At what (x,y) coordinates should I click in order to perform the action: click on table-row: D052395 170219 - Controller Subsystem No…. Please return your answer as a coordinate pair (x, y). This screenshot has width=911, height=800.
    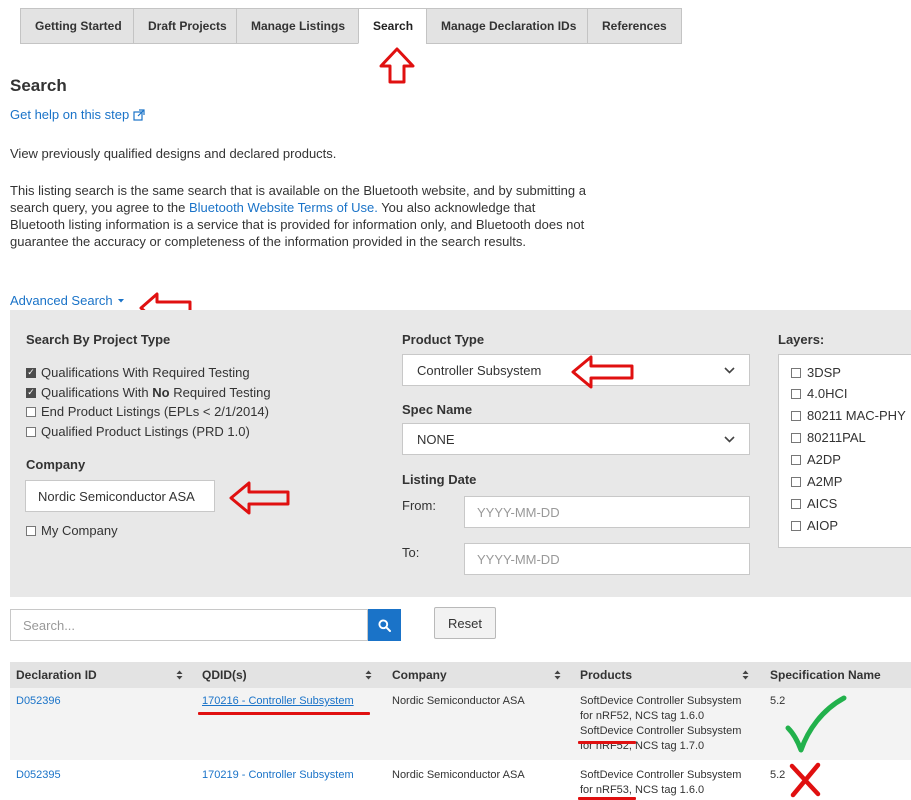
    Looking at the image, I should click on (460, 780).